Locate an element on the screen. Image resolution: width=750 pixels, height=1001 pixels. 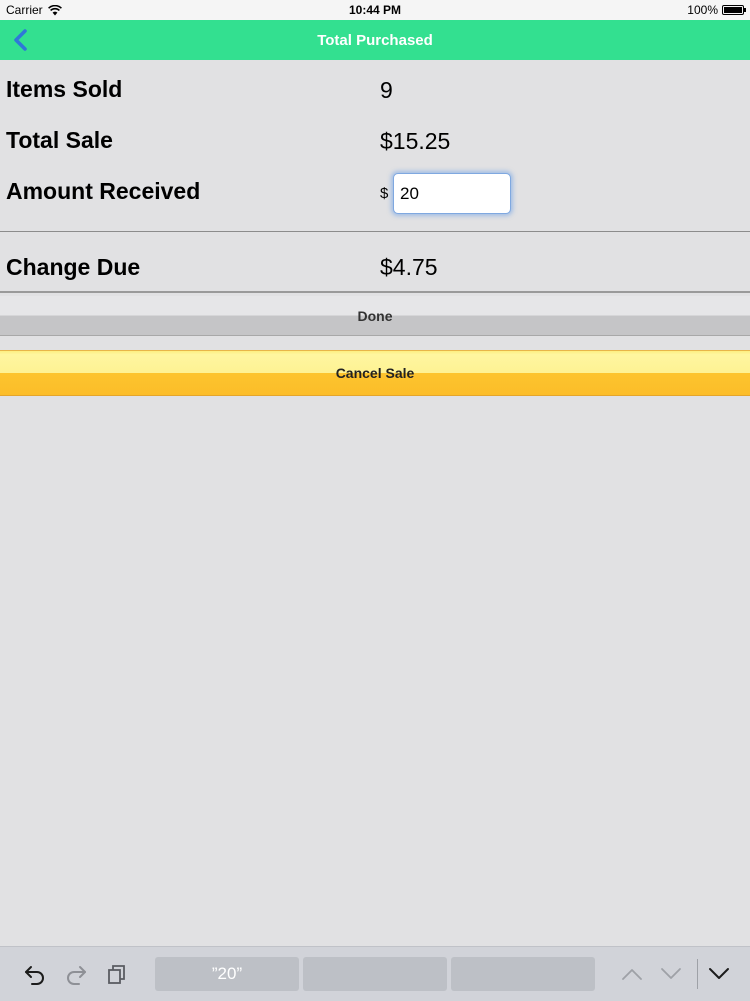
amount-received-input is located at coordinates (452, 193).